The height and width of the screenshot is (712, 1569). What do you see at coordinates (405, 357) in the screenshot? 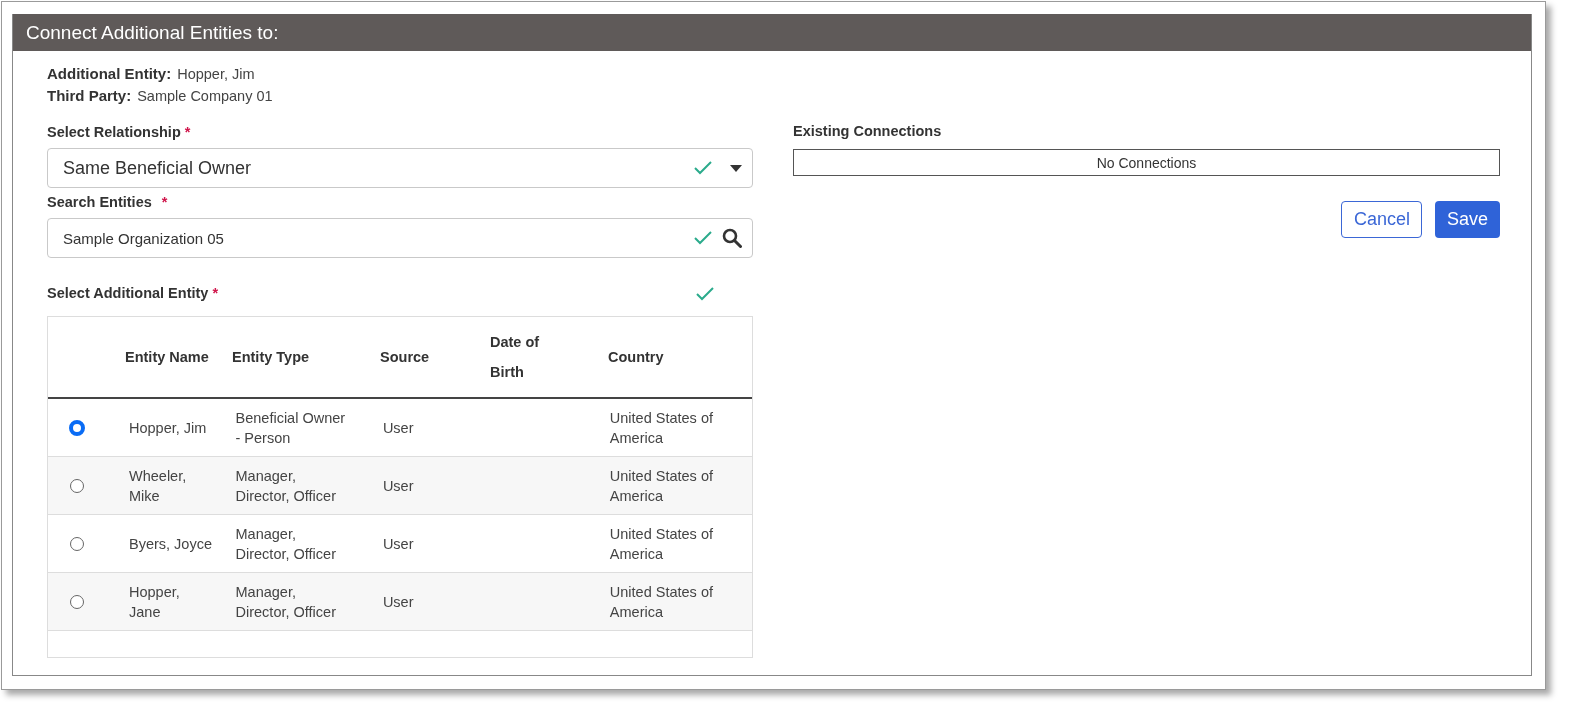
I see `column-header: Source` at bounding box center [405, 357].